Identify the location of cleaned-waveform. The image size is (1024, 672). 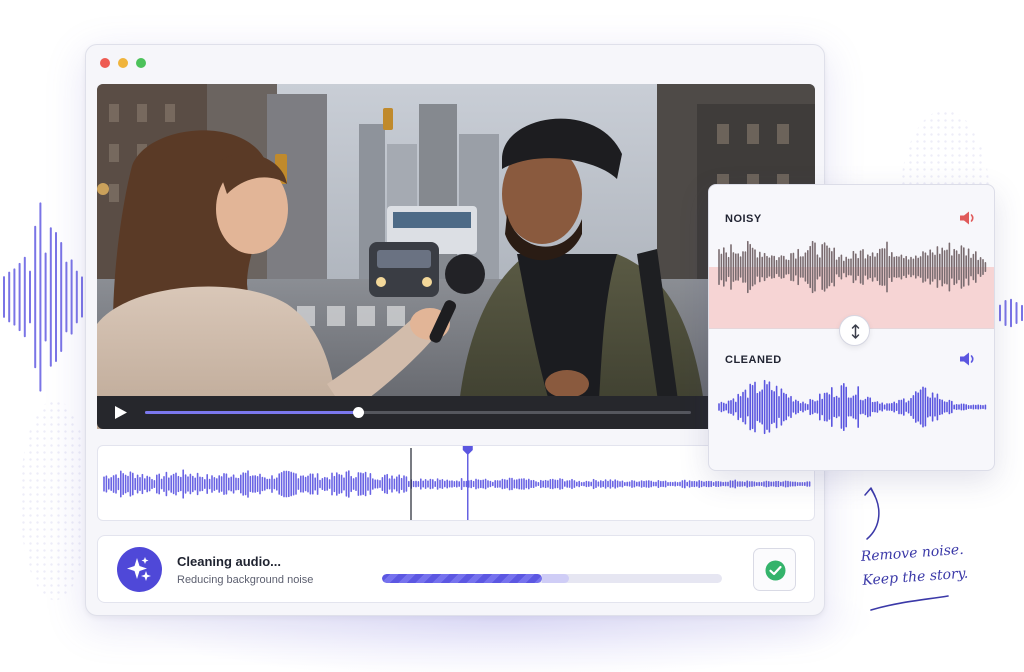
(852, 407).